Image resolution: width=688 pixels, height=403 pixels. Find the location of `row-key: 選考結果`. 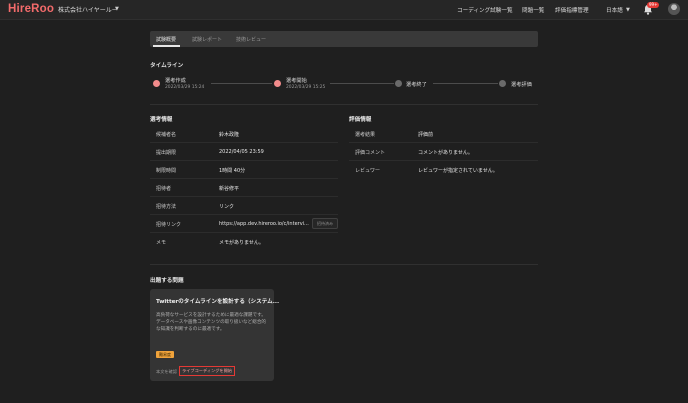

row-key: 選考結果 is located at coordinates (365, 135).